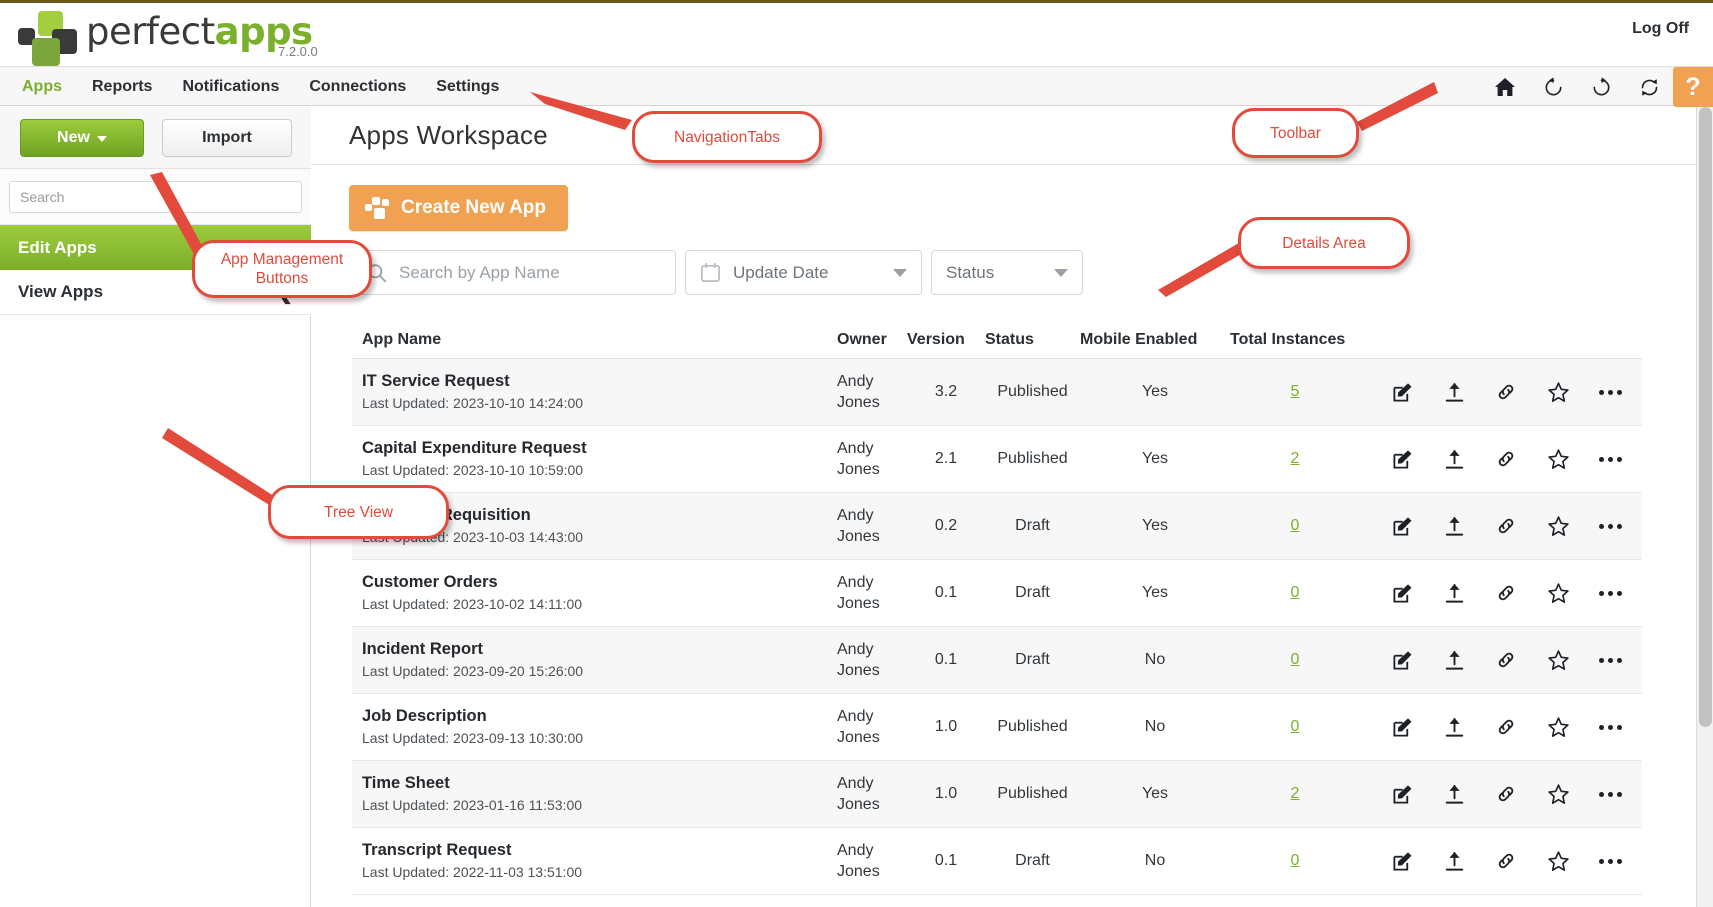  Describe the element at coordinates (467, 87) in the screenshot. I see `tab-settings: Settings` at that location.